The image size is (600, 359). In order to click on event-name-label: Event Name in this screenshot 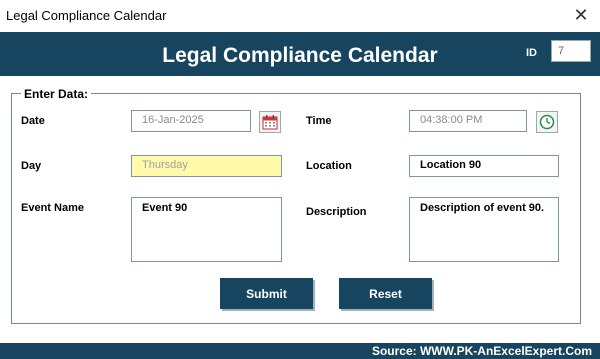, I will do `click(52, 208)`.